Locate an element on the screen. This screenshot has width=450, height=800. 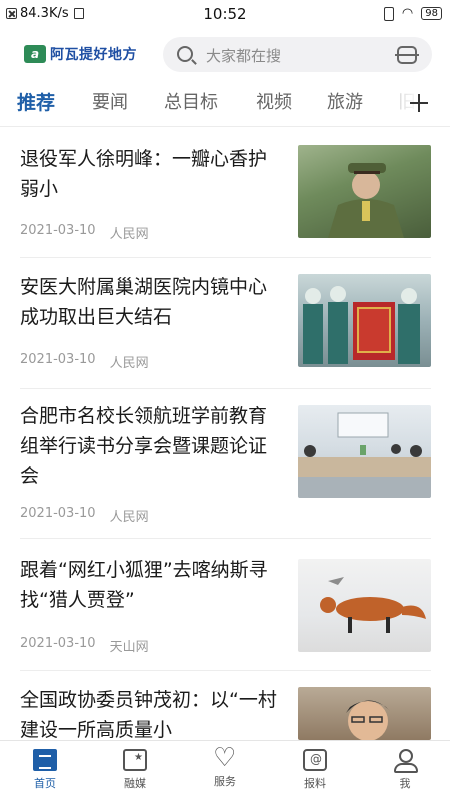
news-title: 跟着“网红小狐狸”去喀纳斯寻找“猎人贾登” is located at coordinates (151, 585).